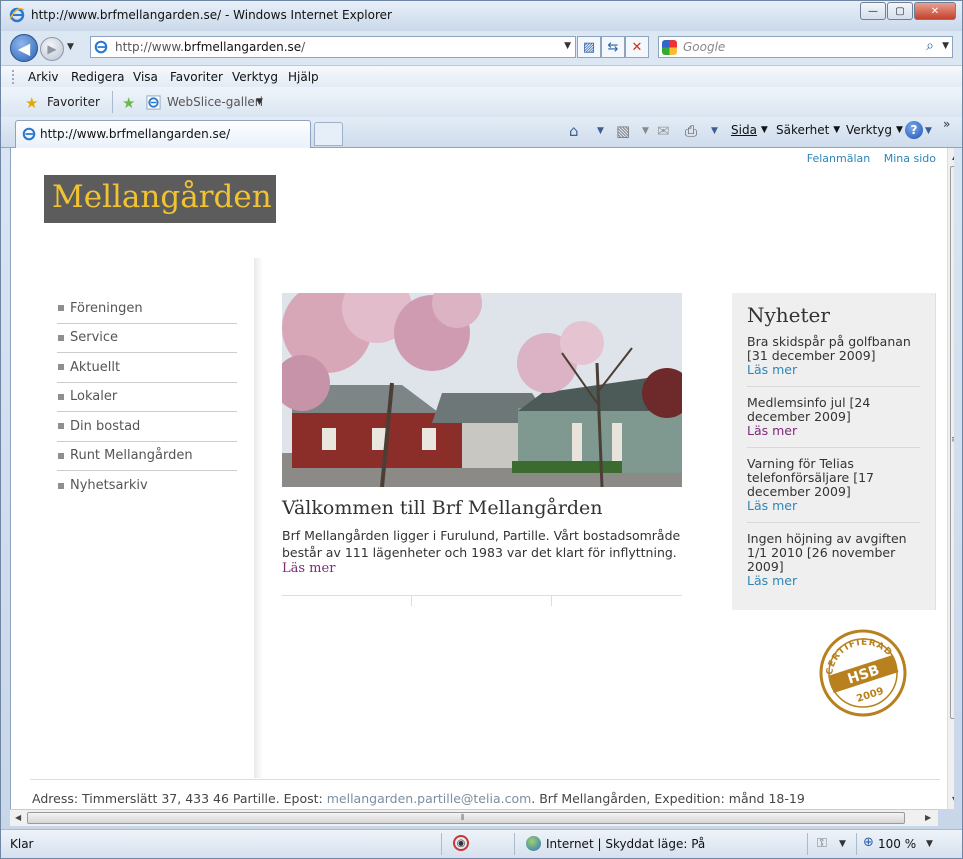  I want to click on scroll-left-arrow-icon: ◀, so click(18, 817).